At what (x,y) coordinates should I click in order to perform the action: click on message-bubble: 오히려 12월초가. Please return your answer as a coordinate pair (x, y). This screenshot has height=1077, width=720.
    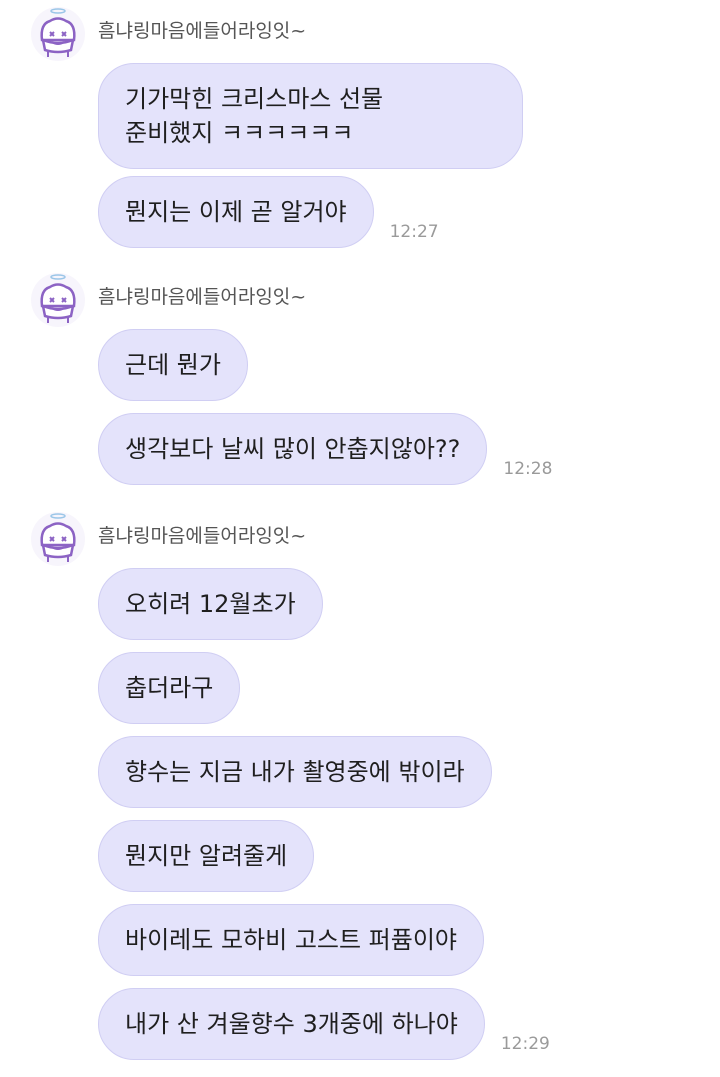
    Looking at the image, I should click on (210, 604).